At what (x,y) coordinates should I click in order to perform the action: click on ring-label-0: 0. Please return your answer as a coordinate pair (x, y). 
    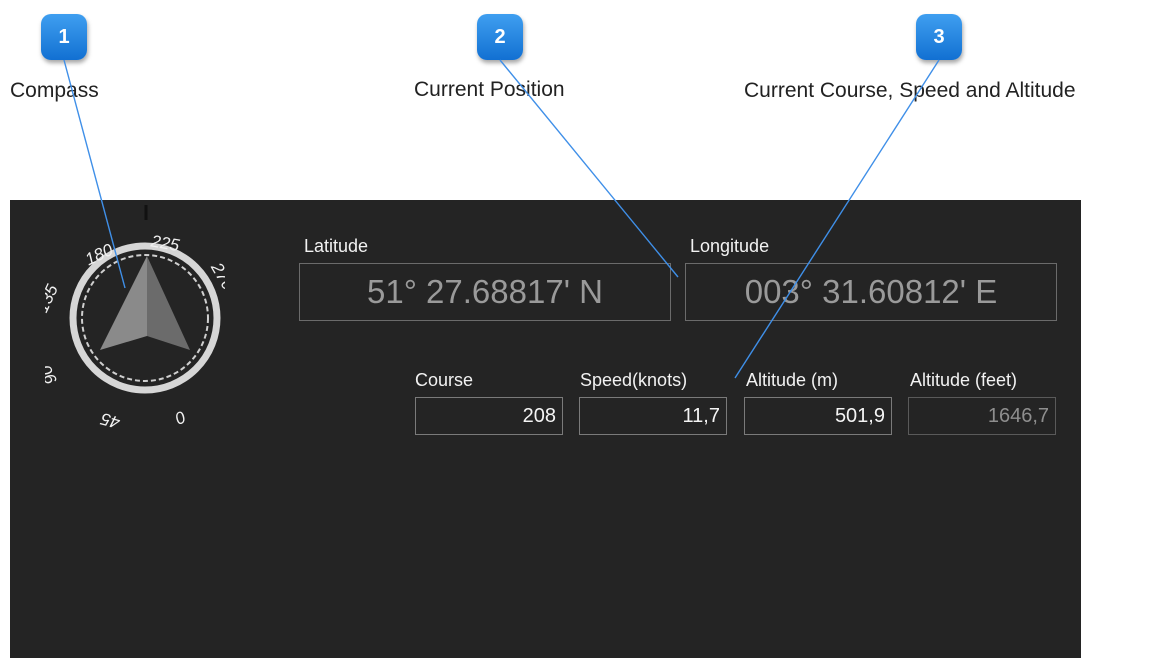
    Looking at the image, I should click on (180, 417).